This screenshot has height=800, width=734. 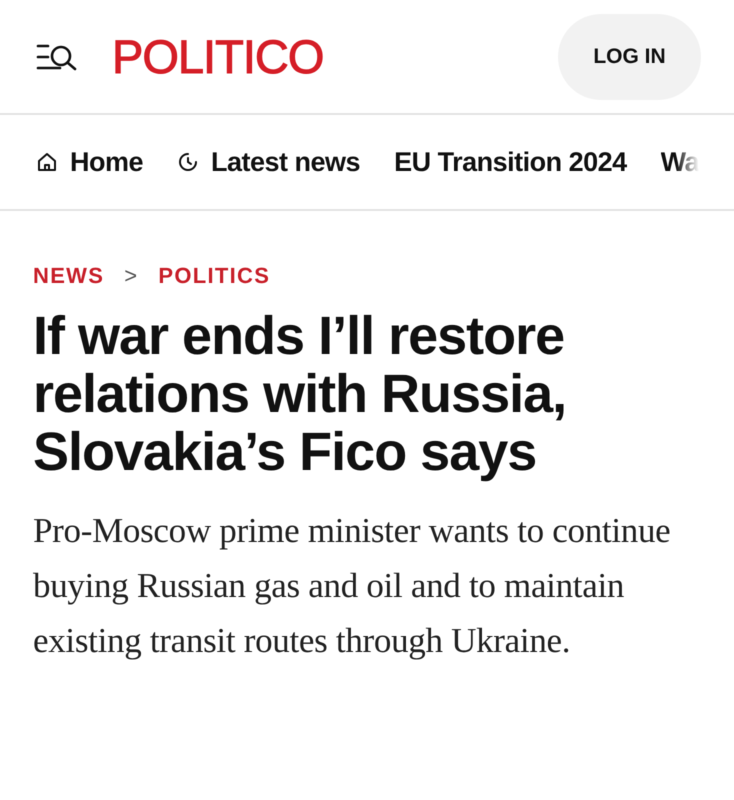 What do you see at coordinates (68, 276) in the screenshot?
I see `breadcrumb-link: NEWS` at bounding box center [68, 276].